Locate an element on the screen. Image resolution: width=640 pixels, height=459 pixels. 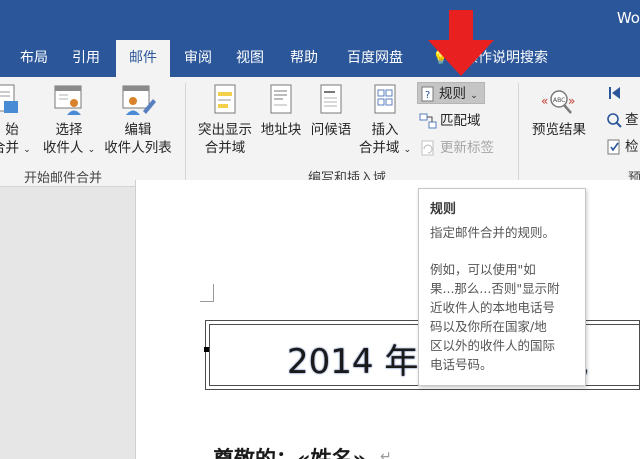
svg-text: ABC is located at coordinates (559, 100).